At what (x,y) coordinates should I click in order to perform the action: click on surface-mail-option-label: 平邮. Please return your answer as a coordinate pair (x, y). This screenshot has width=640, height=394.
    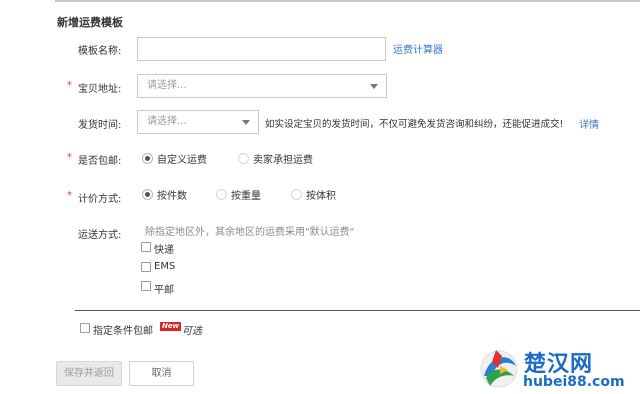
    Looking at the image, I should click on (164, 288).